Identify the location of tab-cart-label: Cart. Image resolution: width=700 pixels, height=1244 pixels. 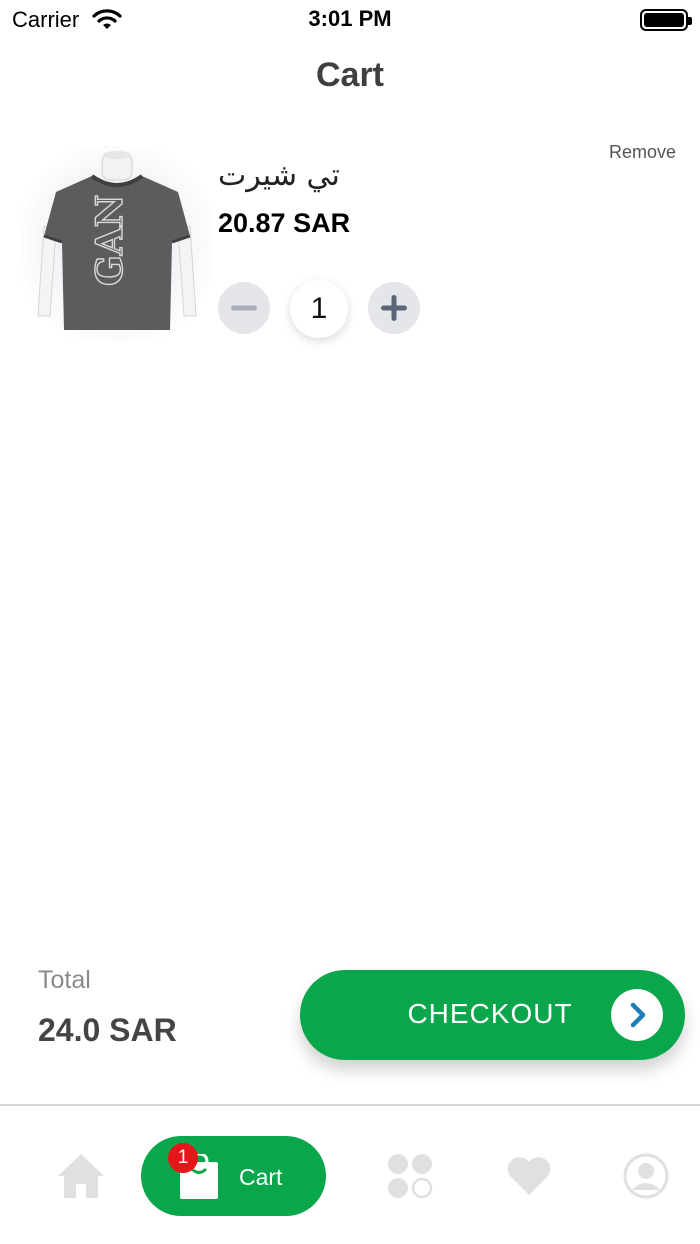
(261, 1177).